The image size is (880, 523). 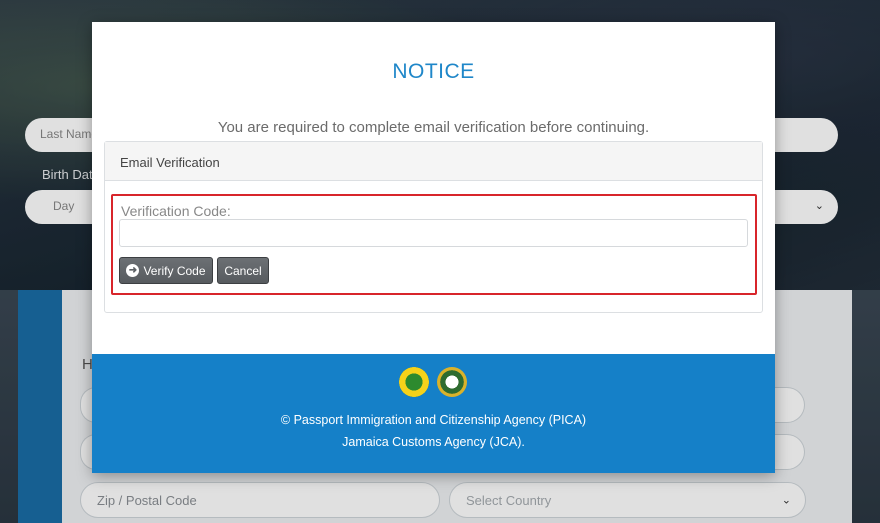 What do you see at coordinates (433, 71) in the screenshot?
I see `modal-title: NOTICE` at bounding box center [433, 71].